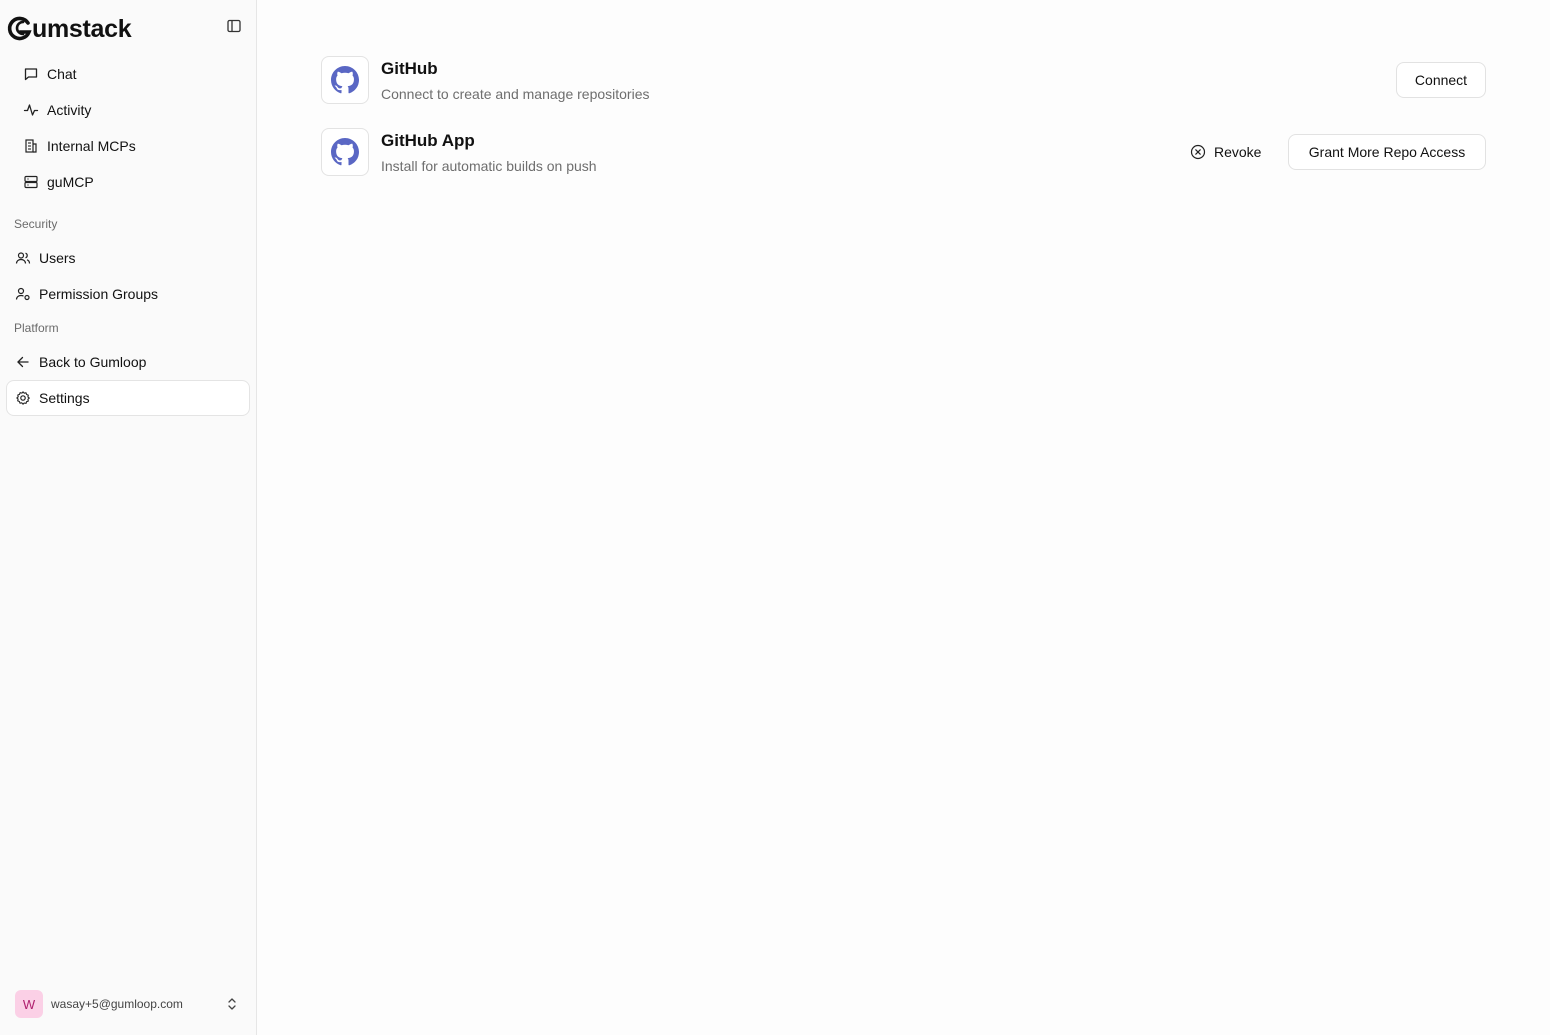 The width and height of the screenshot is (1550, 1035). What do you see at coordinates (117, 1004) in the screenshot?
I see `user-email: wasay+5@gumloop.com` at bounding box center [117, 1004].